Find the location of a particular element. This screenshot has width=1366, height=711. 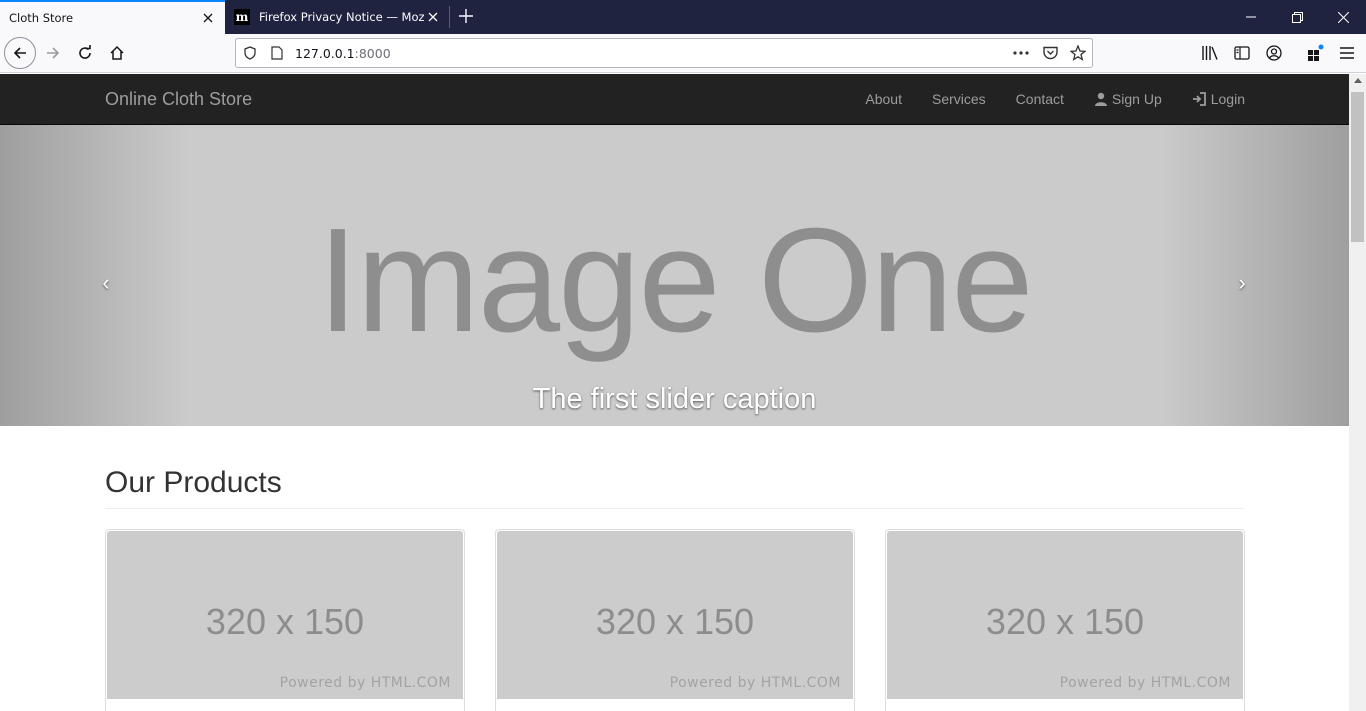

restore-icon is located at coordinates (1297, 17).